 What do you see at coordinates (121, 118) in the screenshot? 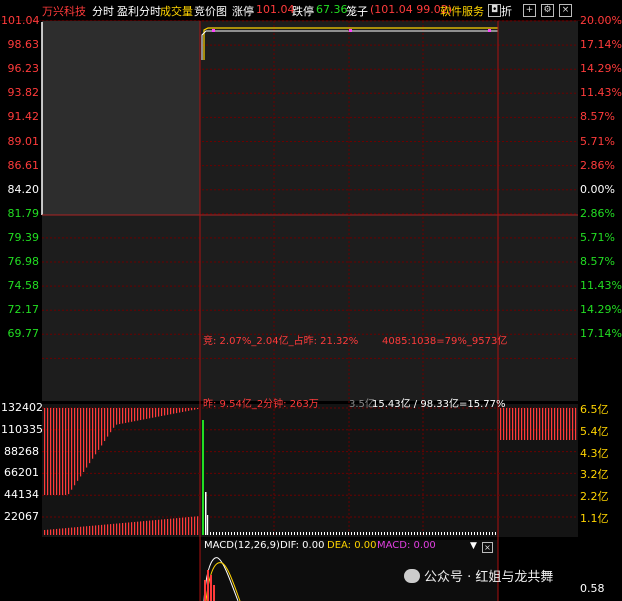
I see `pre-market-area` at bounding box center [121, 118].